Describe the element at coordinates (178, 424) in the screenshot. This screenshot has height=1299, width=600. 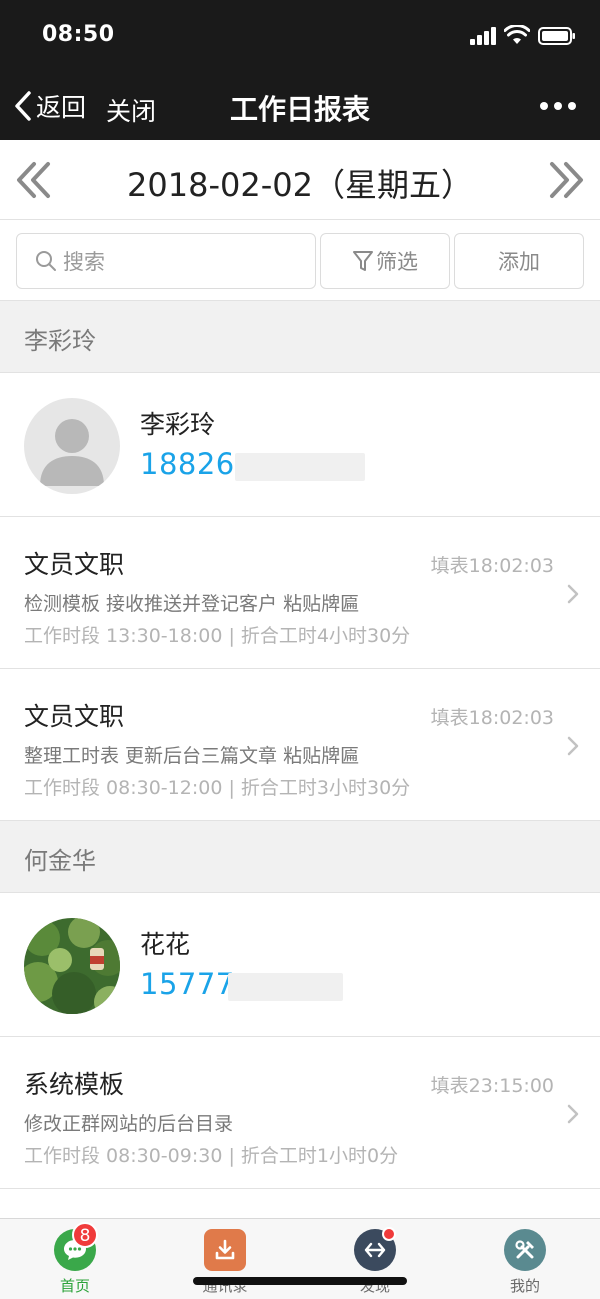
I see `person-name: 李彩玲` at that location.